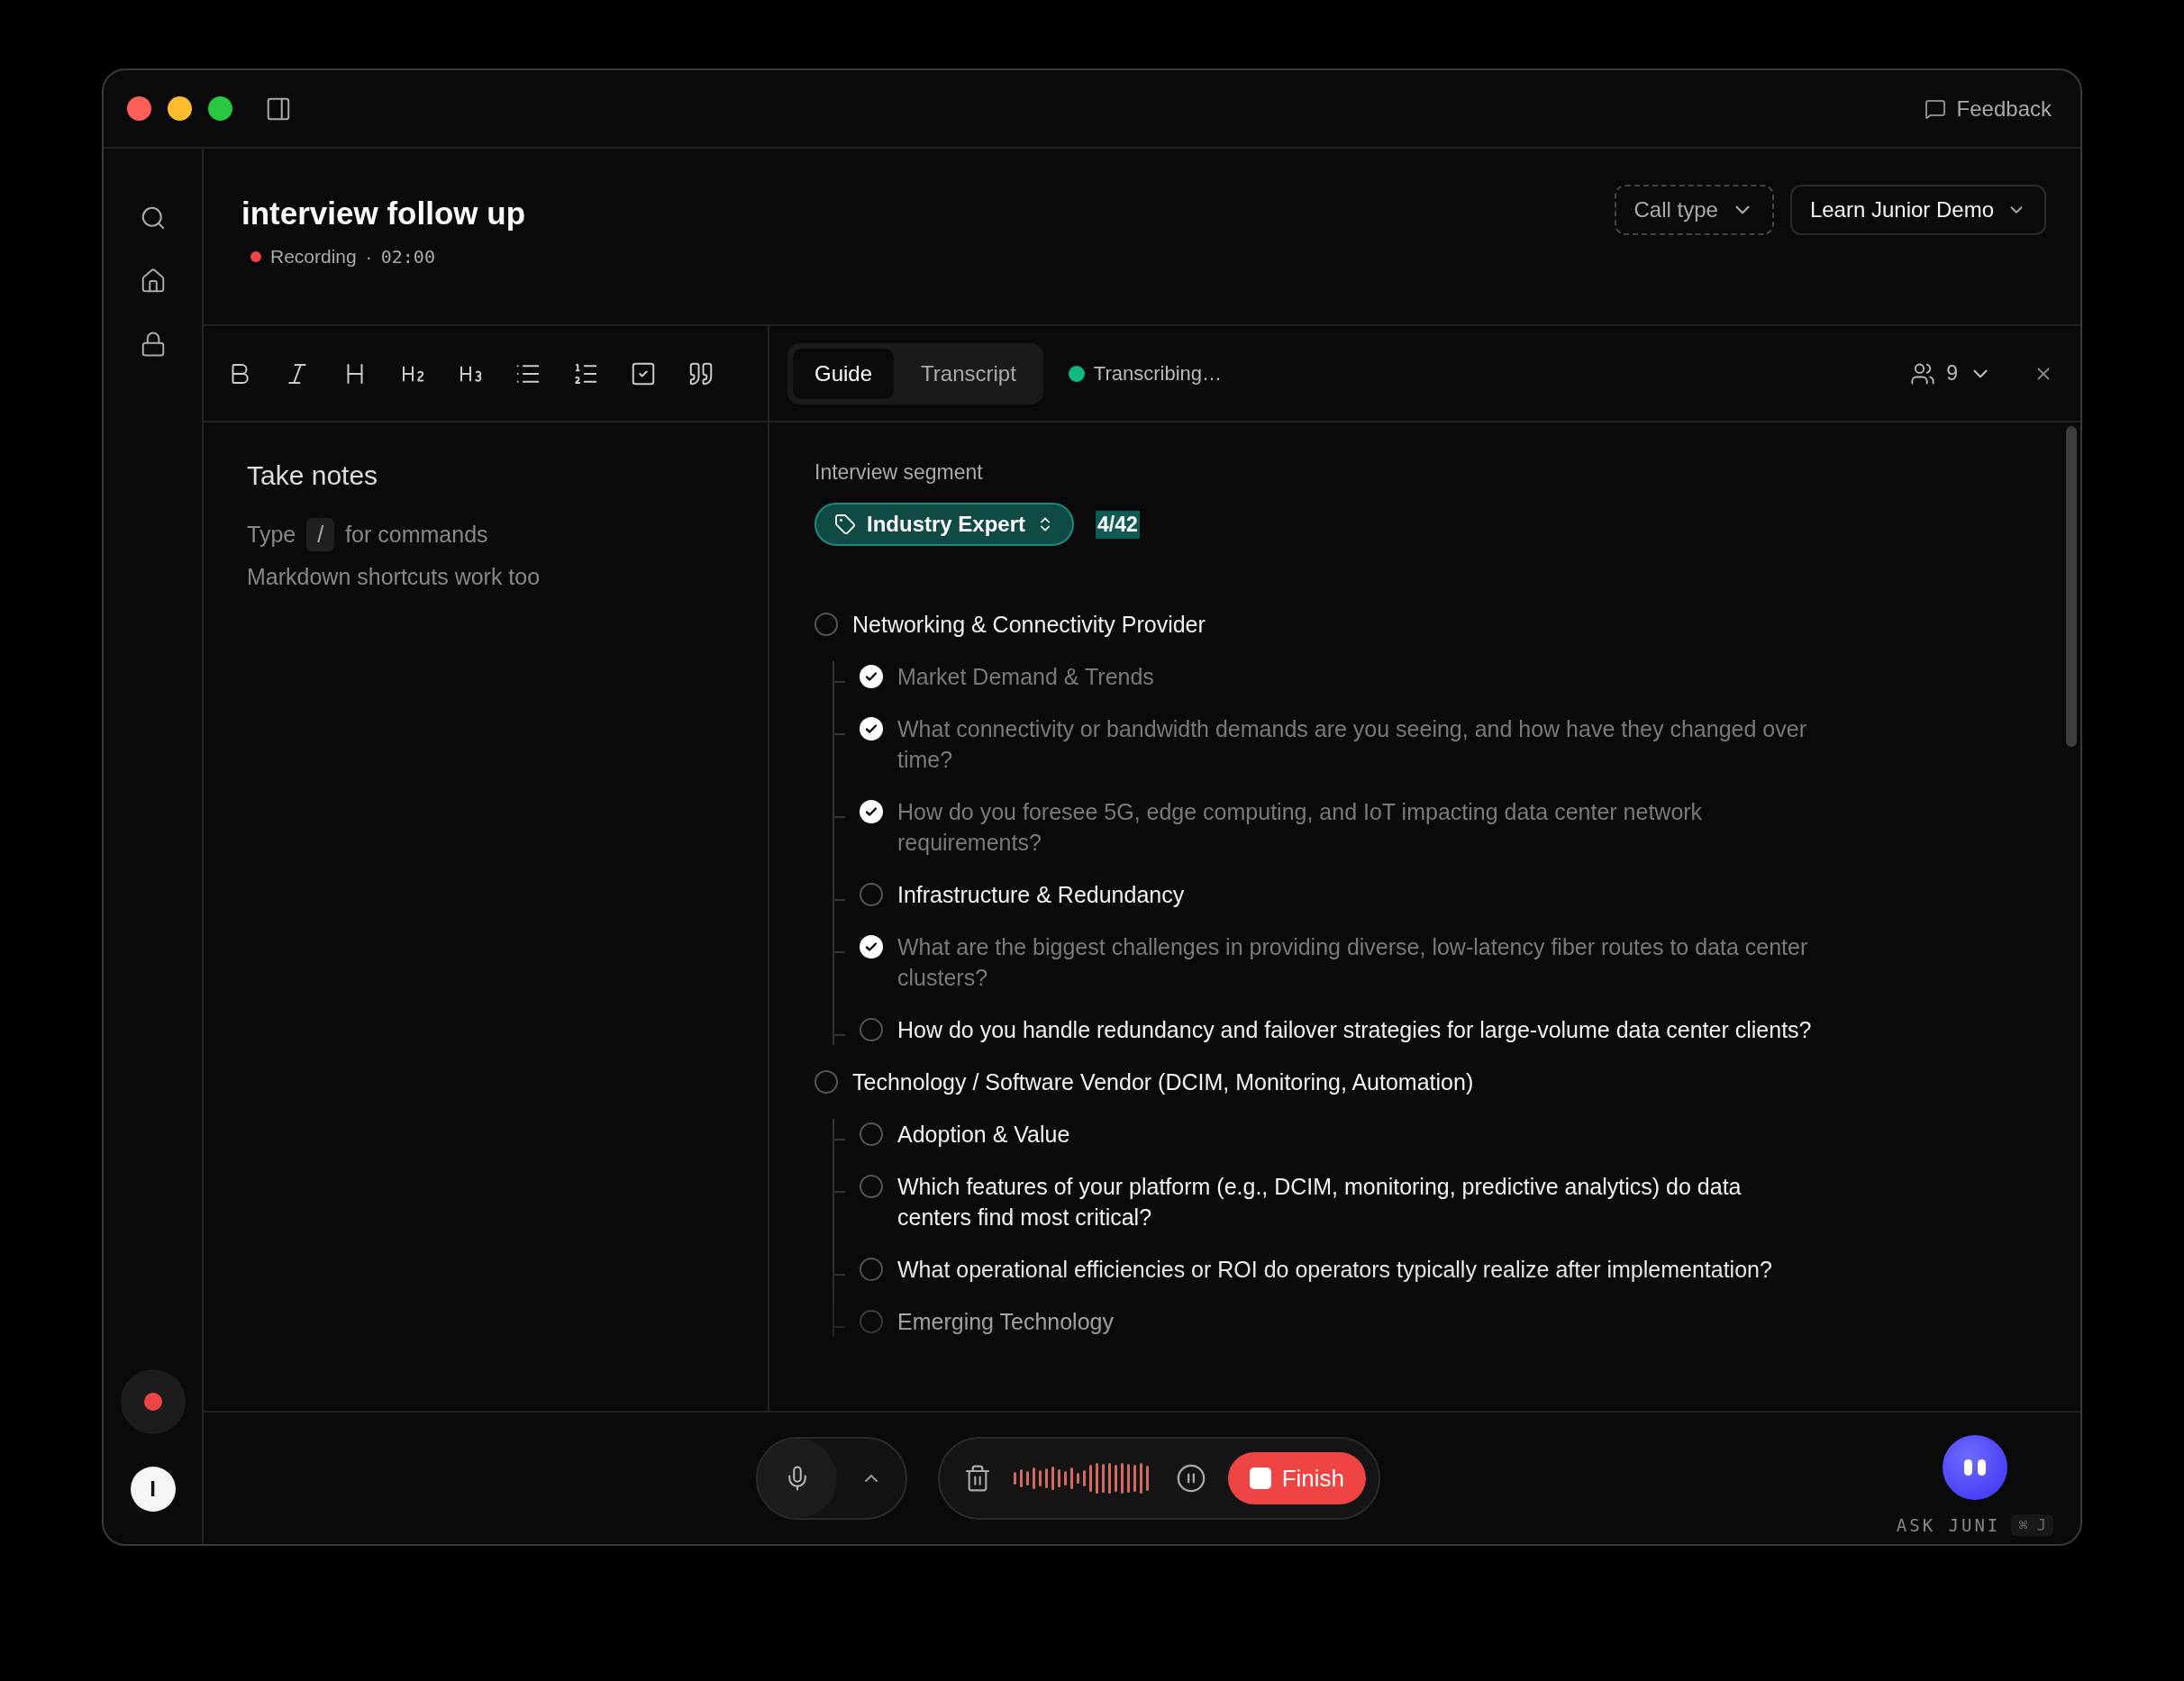 The width and height of the screenshot is (2184, 1681). I want to click on tab: Transcript, so click(969, 373).